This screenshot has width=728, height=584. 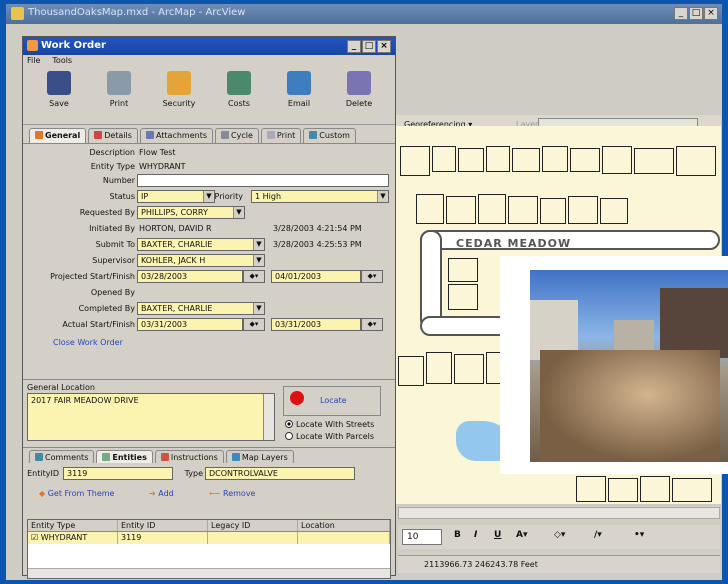 I want to click on tab-custom: Custom, so click(x=329, y=135).